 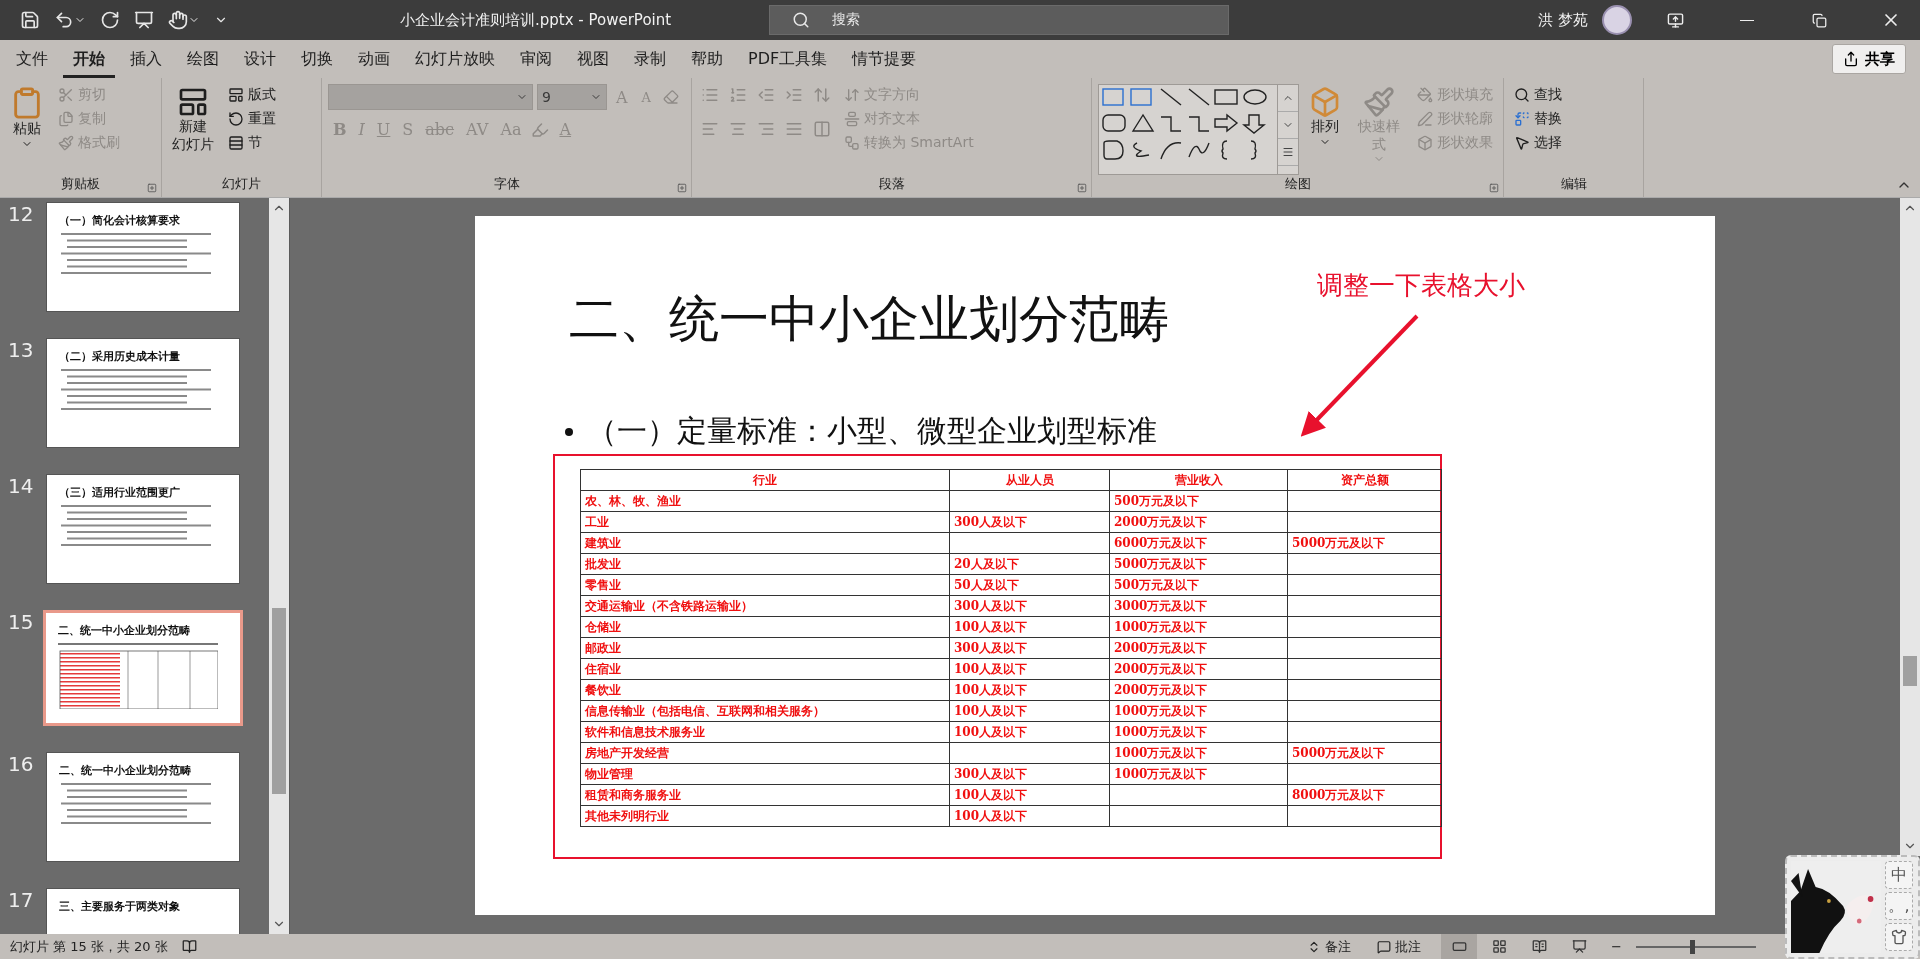 I want to click on bullet-text: （一）定量标准：小型、微型企业划型标准, so click(x=872, y=431).